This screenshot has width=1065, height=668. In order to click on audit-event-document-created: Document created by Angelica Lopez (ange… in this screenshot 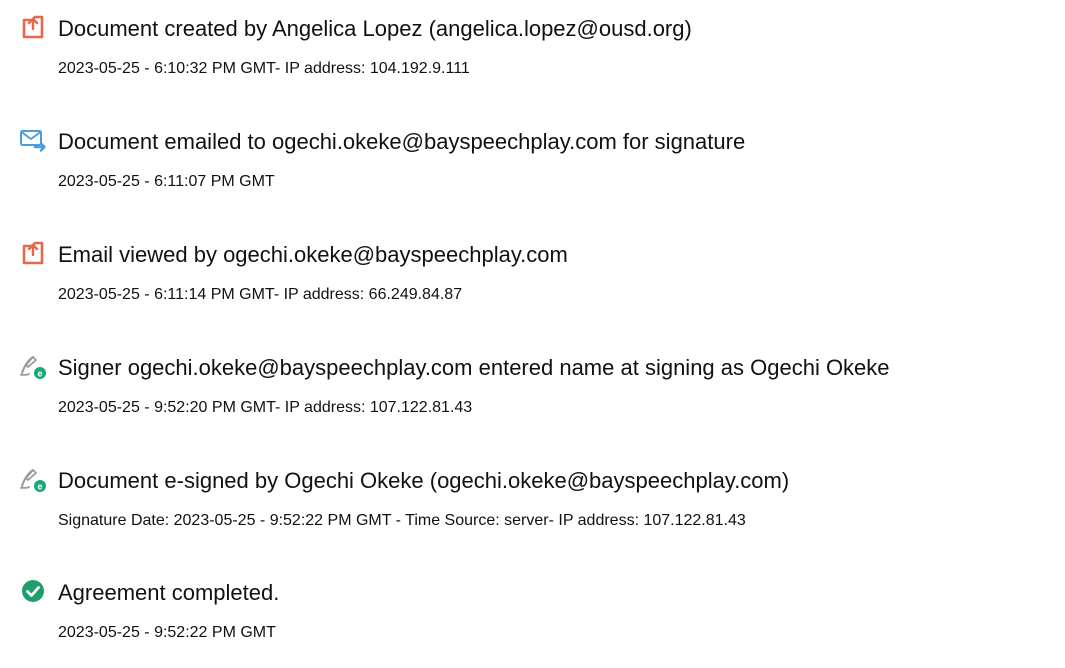, I will do `click(532, 59)`.